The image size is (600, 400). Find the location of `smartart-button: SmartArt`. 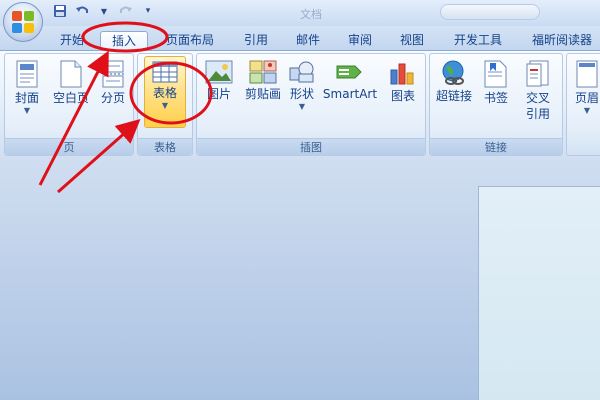

smartart-button: SmartArt is located at coordinates (350, 96).